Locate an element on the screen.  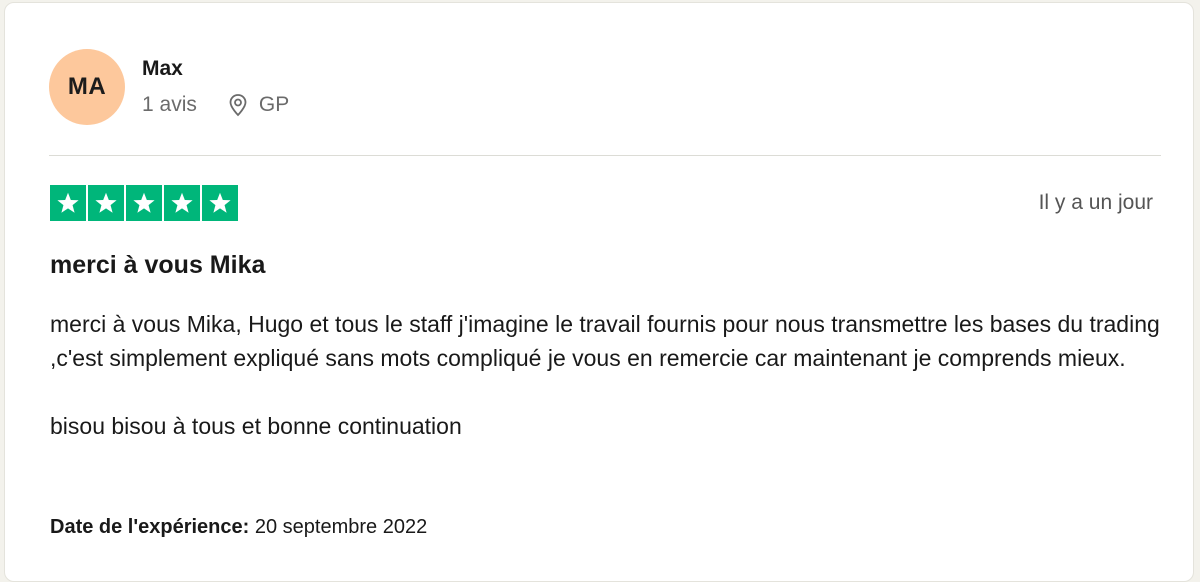
experience-date: Date de l'expérience: 20 septembre 2022 is located at coordinates (238, 527).